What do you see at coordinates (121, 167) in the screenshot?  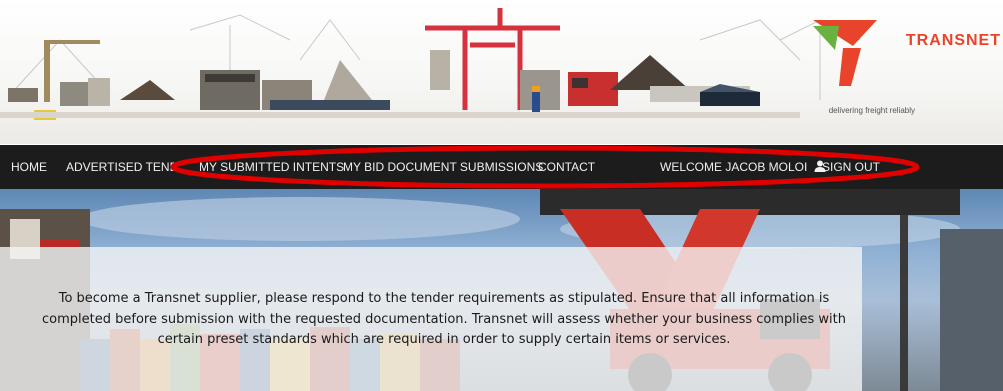 I see `nav-advertised-tenders: ADVERTISED TENDERS` at bounding box center [121, 167].